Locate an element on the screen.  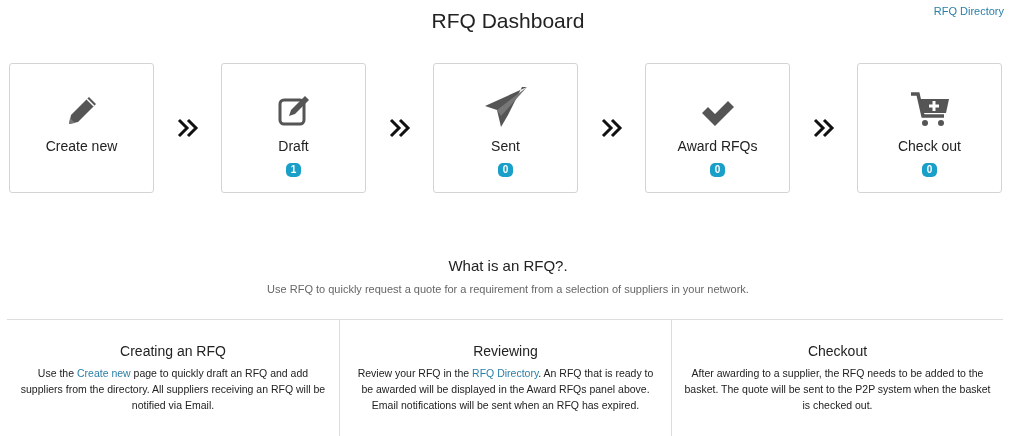
step-label: Sent is located at coordinates (505, 146).